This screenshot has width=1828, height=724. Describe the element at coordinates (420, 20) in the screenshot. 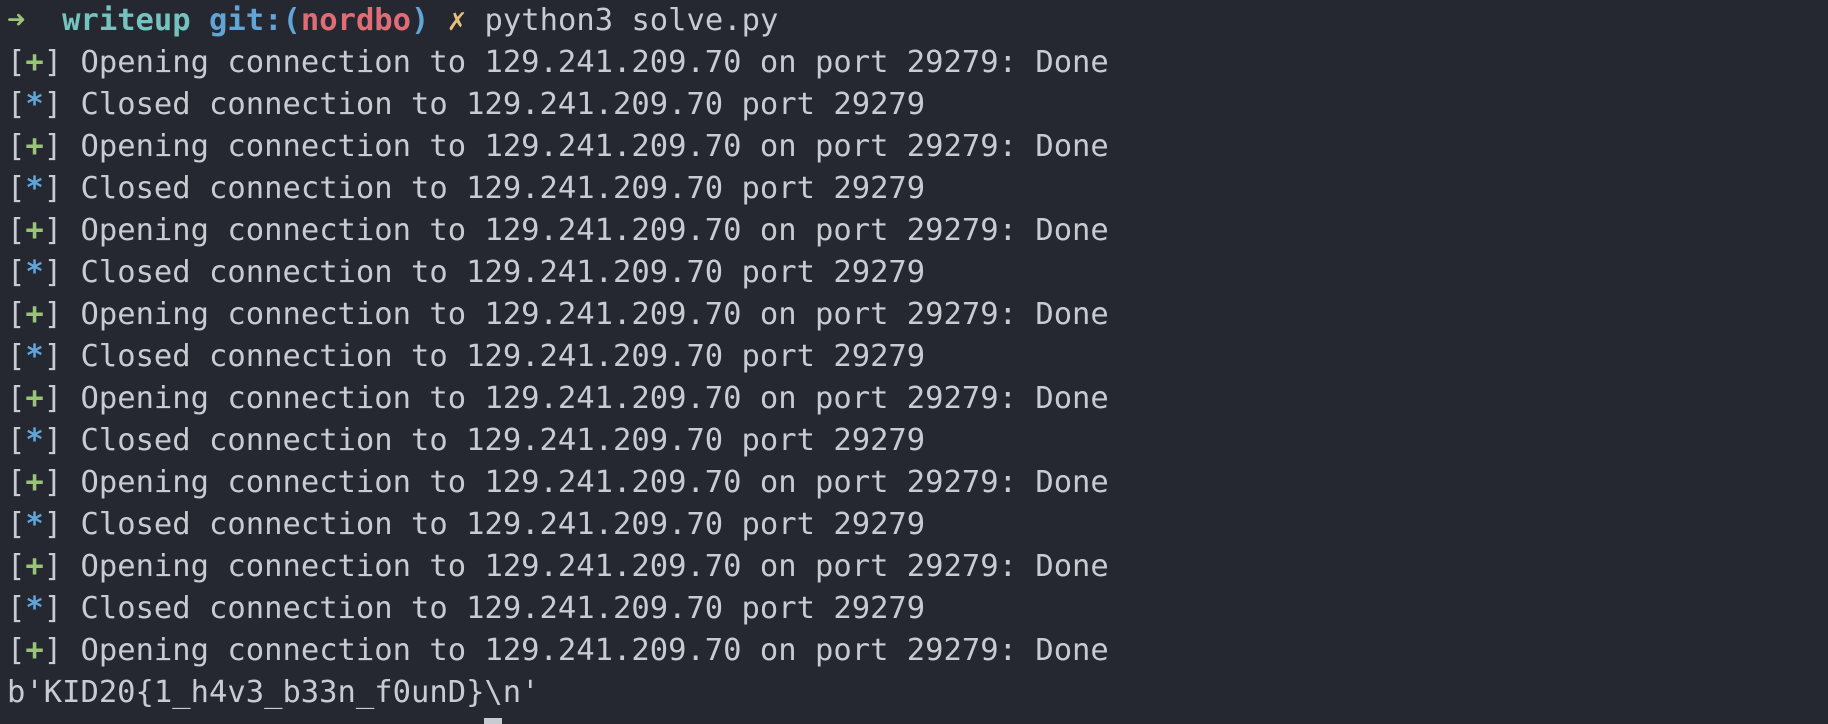

I see `prompt-git-close: )` at that location.